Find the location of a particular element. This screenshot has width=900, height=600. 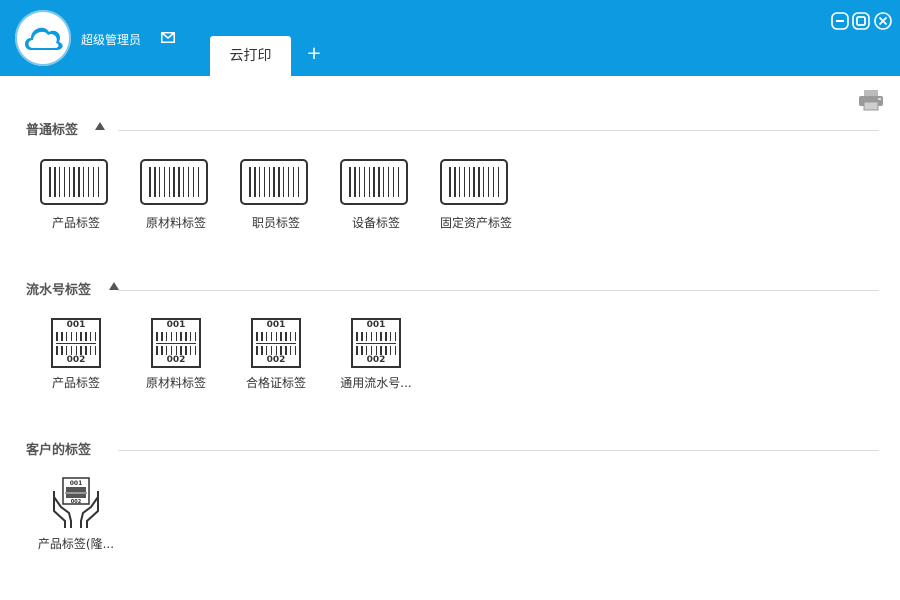

serial-template-item: 001 002 原材料标签 is located at coordinates (176, 354).